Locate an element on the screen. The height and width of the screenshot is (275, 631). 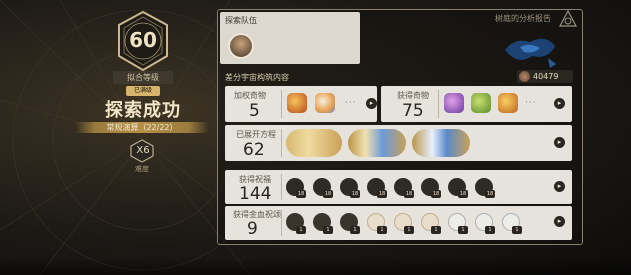
result-title: 探索成功 is located at coordinates (143, 110).